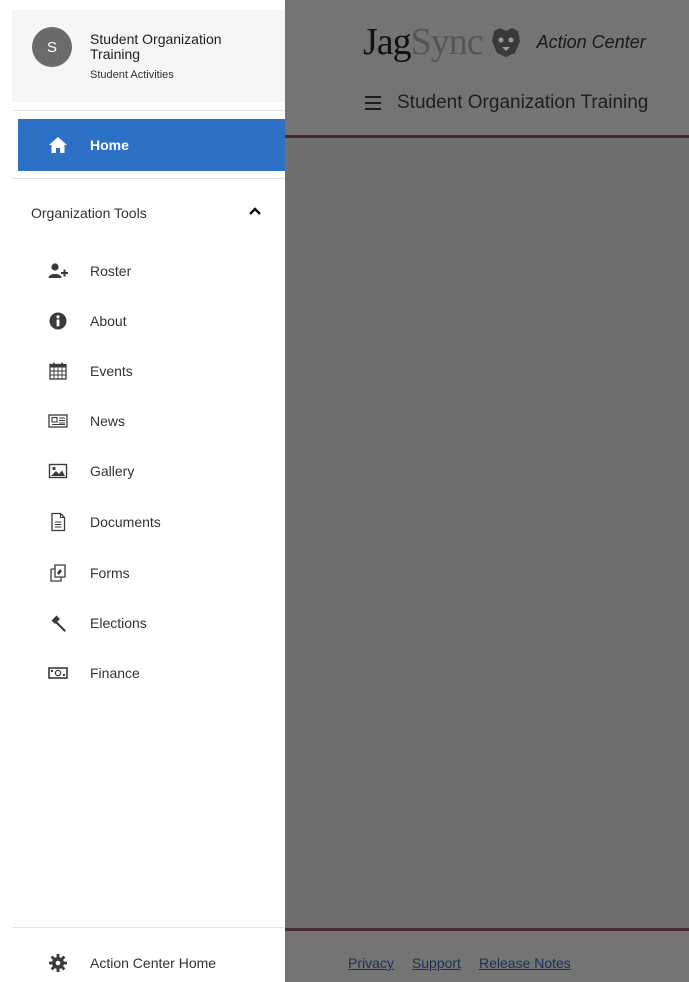 Image resolution: width=689 pixels, height=982 pixels. I want to click on sidebar-item-documents: Documents, so click(151, 522).